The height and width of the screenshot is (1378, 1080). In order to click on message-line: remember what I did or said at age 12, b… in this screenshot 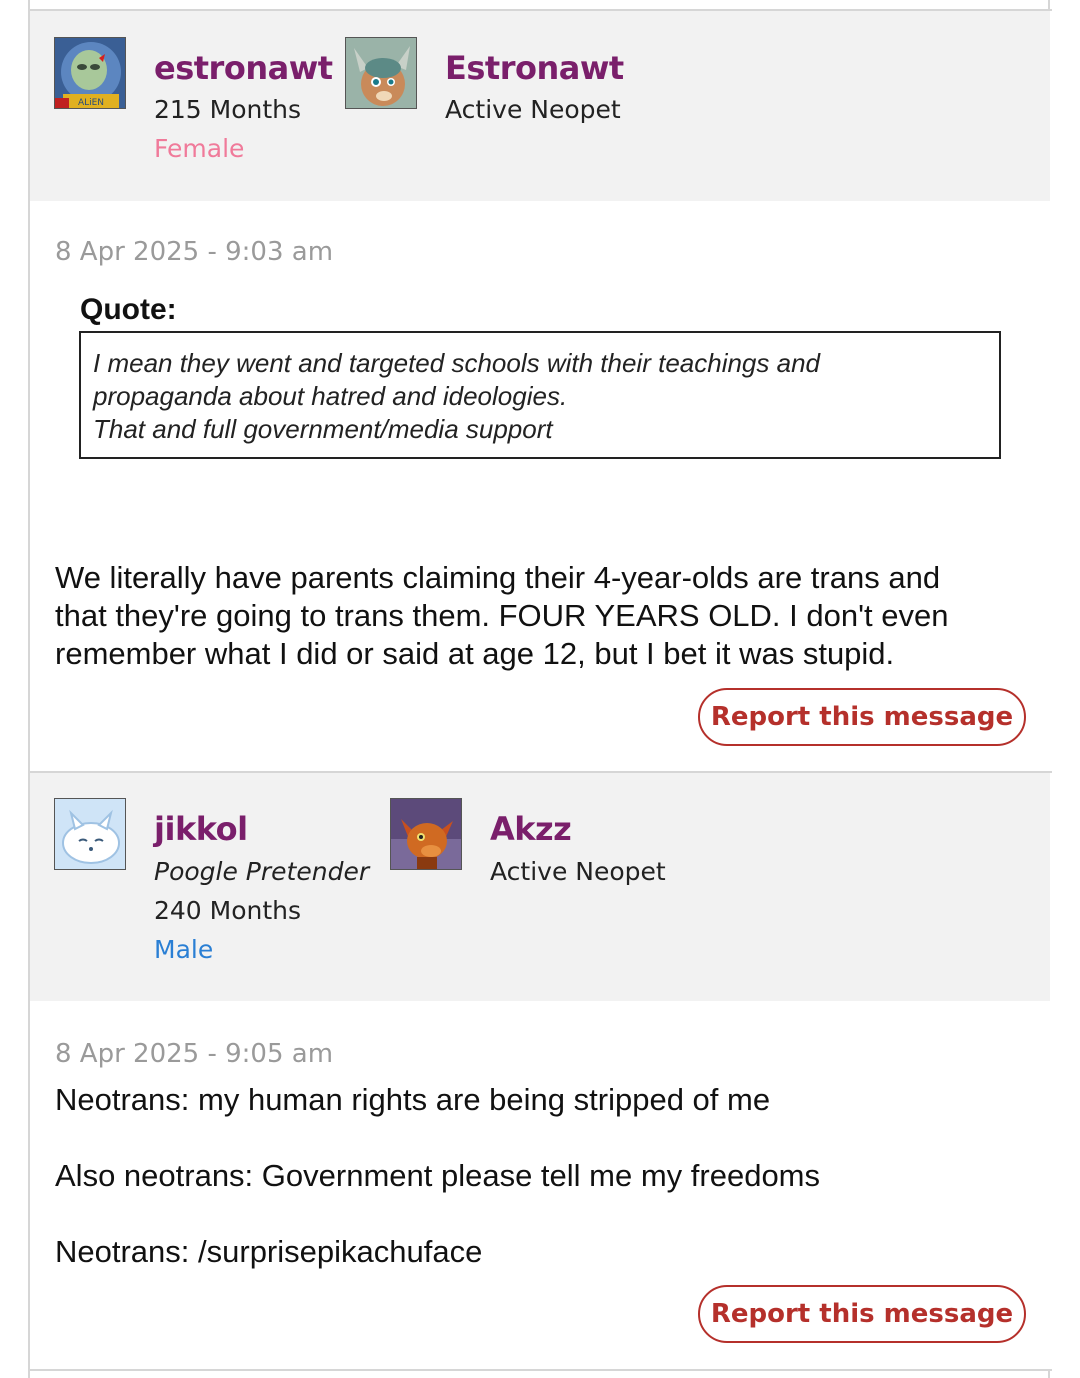, I will do `click(475, 653)`.